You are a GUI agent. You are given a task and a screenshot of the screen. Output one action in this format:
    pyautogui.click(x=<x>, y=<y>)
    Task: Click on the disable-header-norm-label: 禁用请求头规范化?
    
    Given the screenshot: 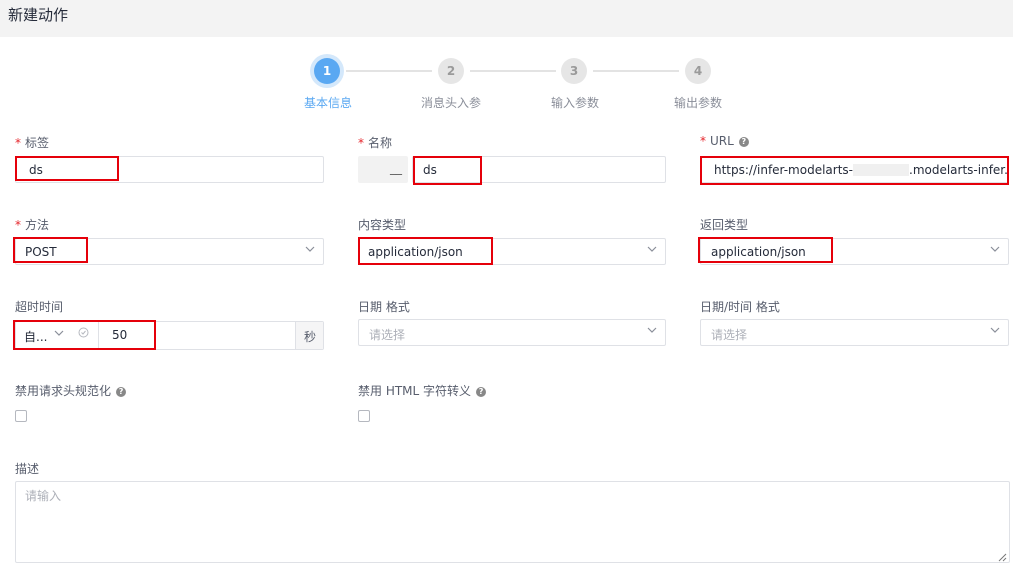 What is the action you would take?
    pyautogui.click(x=71, y=390)
    